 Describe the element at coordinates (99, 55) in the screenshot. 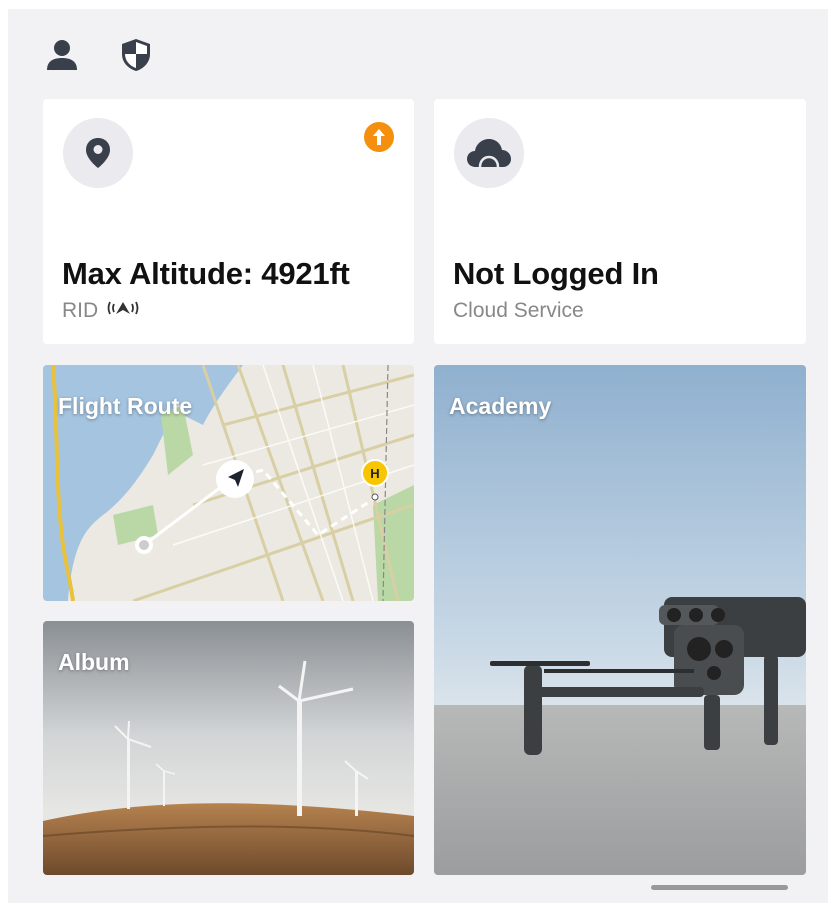

I see `top-toolbar` at that location.